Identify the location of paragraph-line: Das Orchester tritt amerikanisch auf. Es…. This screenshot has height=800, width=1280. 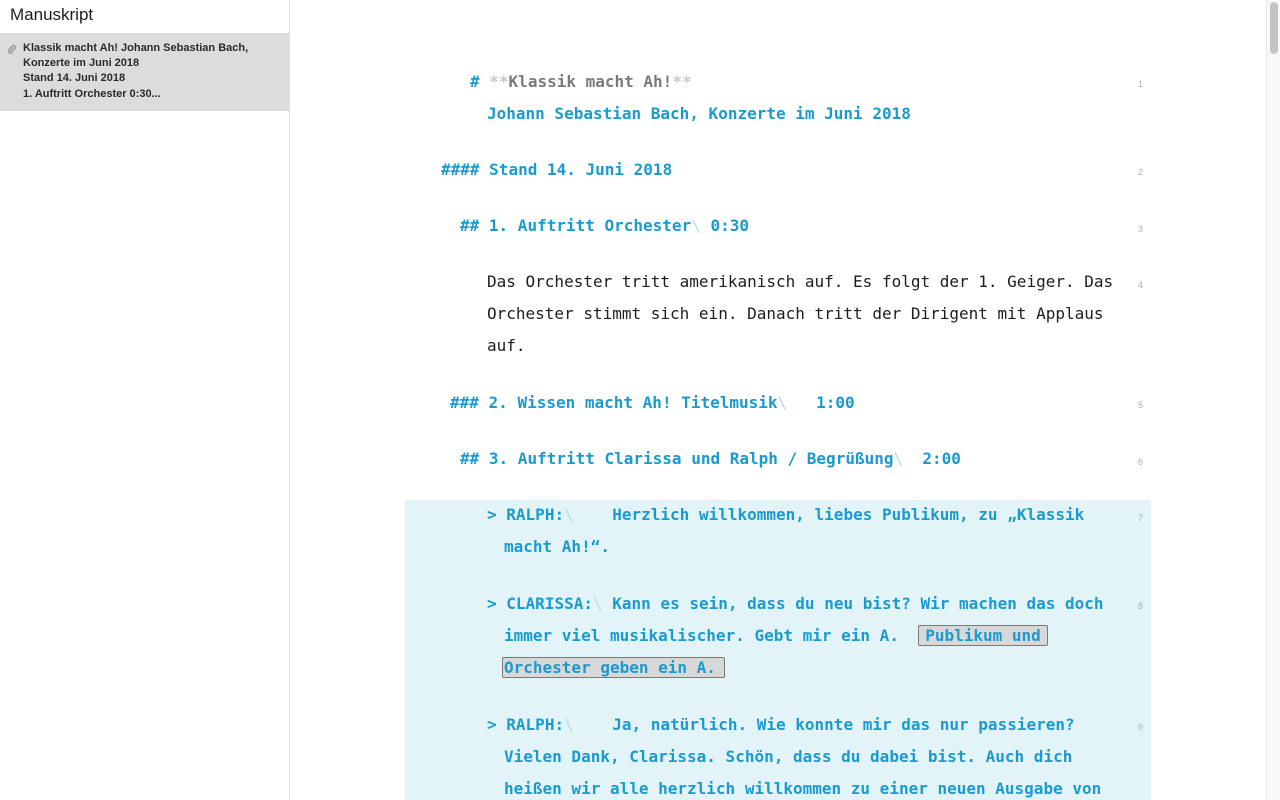
(800, 281).